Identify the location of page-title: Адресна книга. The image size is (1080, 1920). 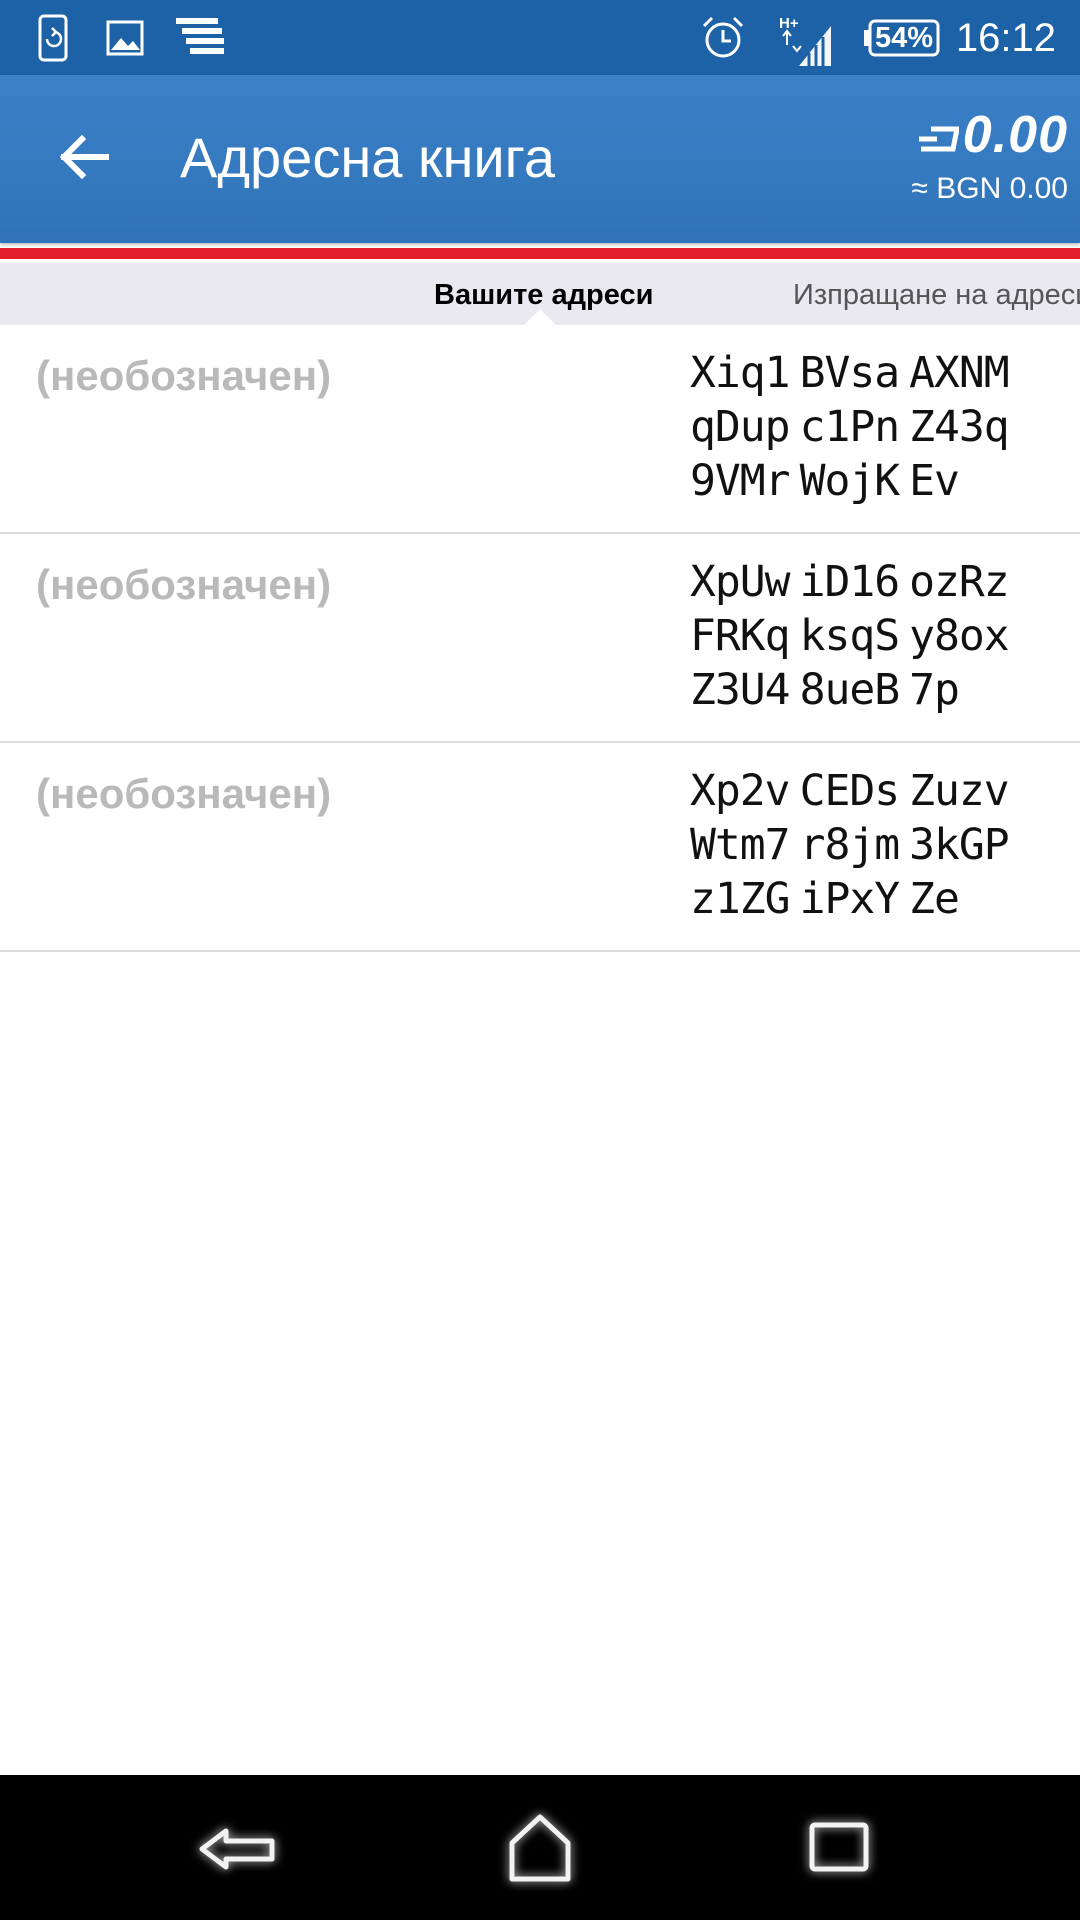
(367, 157).